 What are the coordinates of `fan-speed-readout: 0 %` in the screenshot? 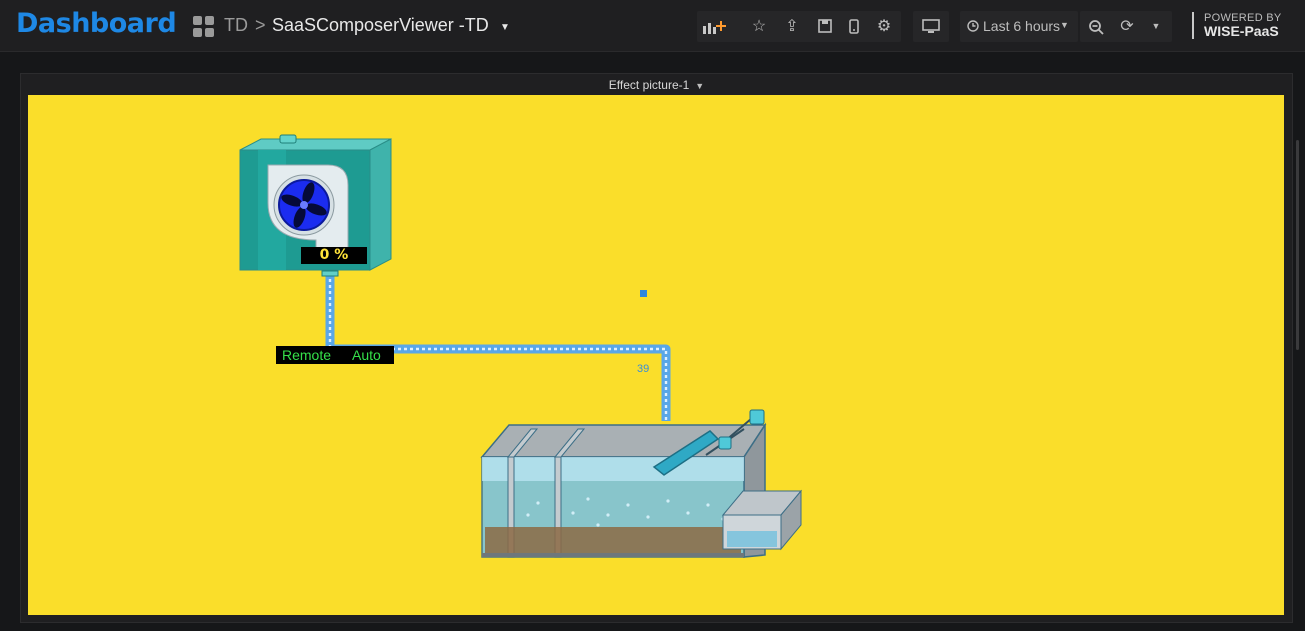 It's located at (334, 255).